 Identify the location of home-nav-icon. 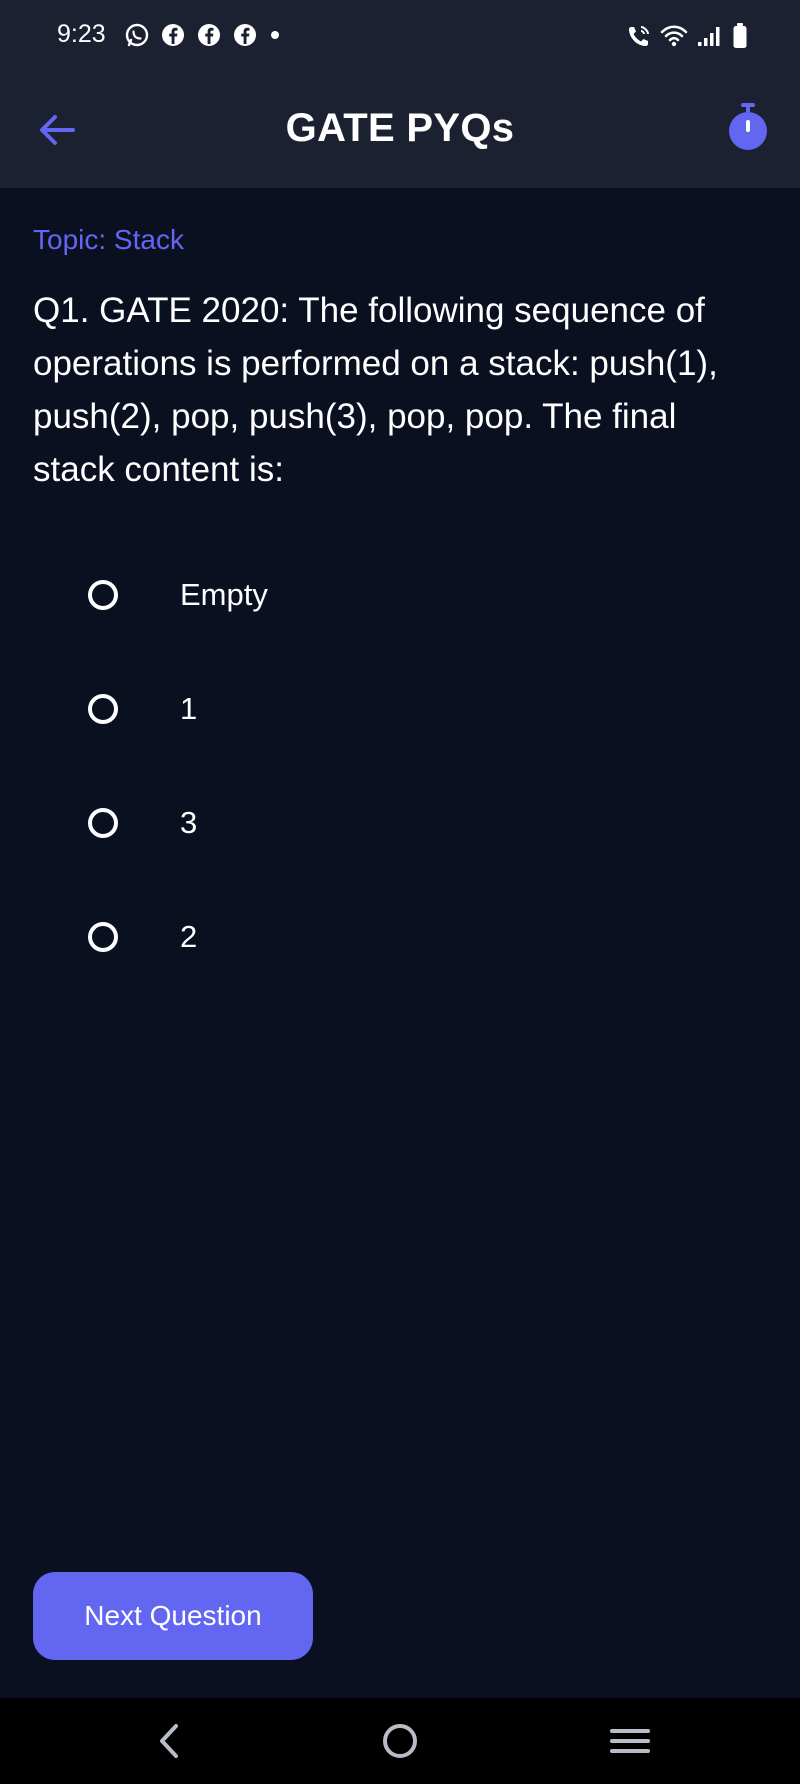
(400, 1746).